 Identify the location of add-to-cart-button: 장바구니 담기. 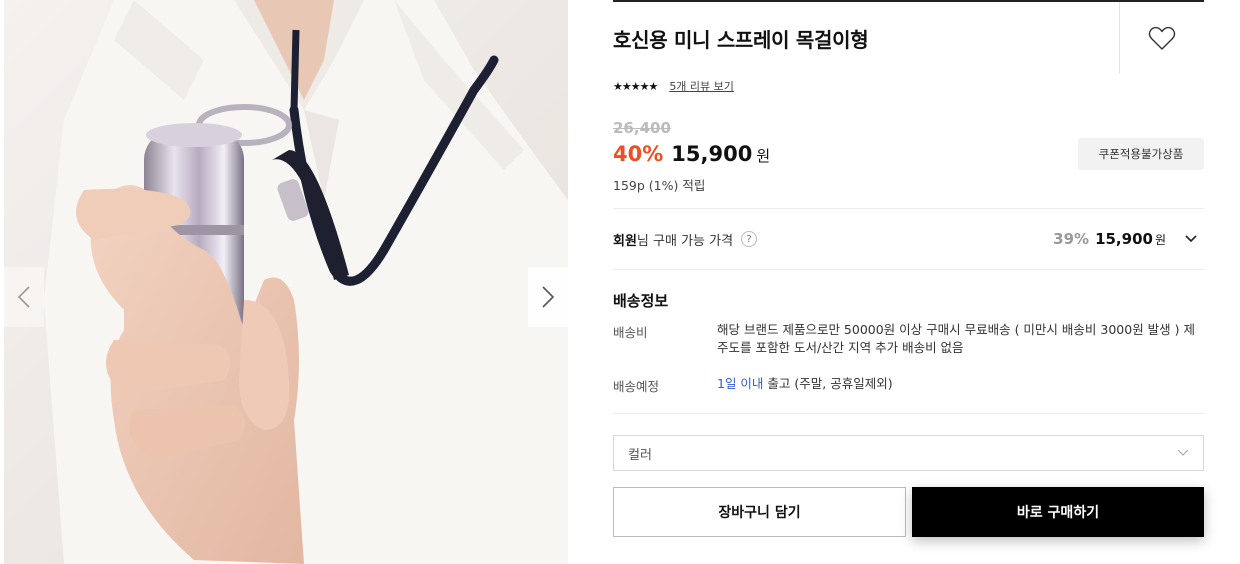
(759, 512).